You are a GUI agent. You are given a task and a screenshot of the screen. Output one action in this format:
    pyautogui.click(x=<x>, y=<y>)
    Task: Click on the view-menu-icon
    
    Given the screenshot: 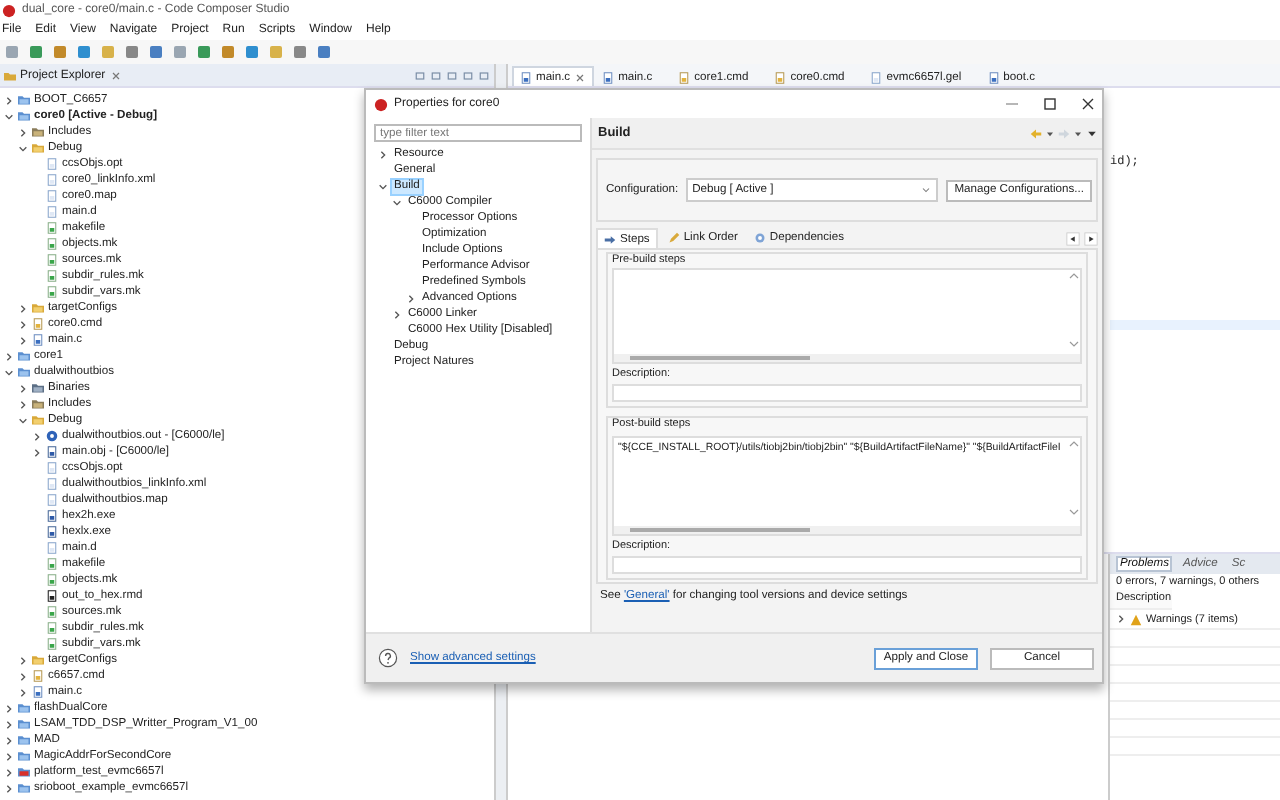 What is the action you would take?
    pyautogui.click(x=1092, y=133)
    